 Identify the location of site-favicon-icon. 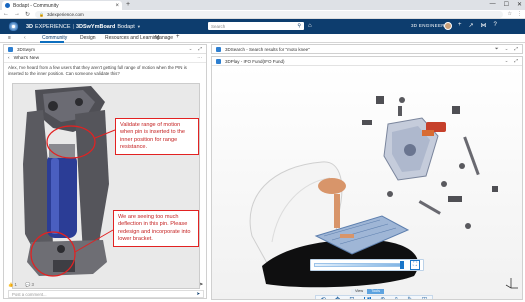
(7, 5).